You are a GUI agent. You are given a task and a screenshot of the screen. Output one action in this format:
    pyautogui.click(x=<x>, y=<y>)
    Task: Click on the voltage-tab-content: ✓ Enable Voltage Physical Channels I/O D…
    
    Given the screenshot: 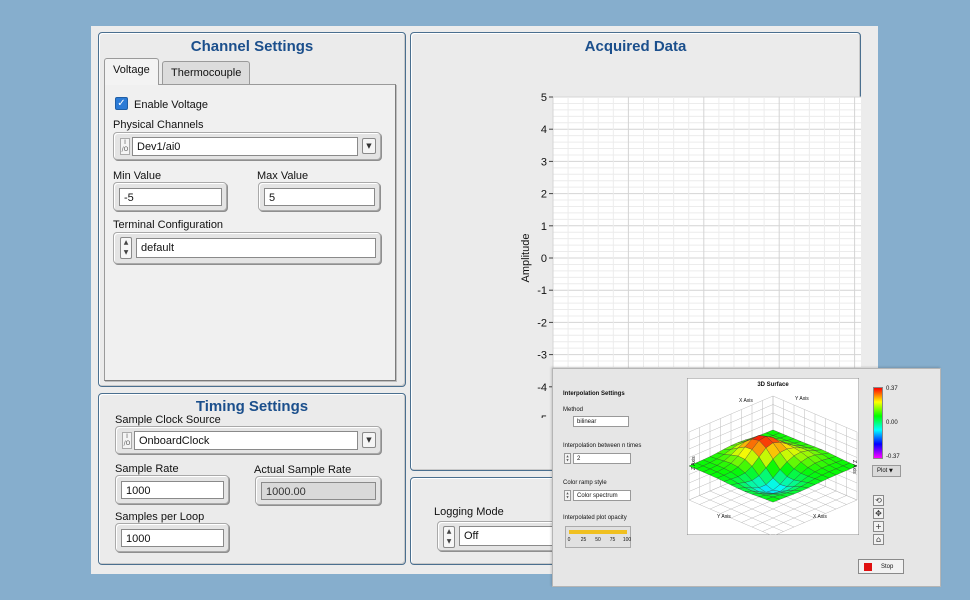 What is the action you would take?
    pyautogui.click(x=250, y=232)
    